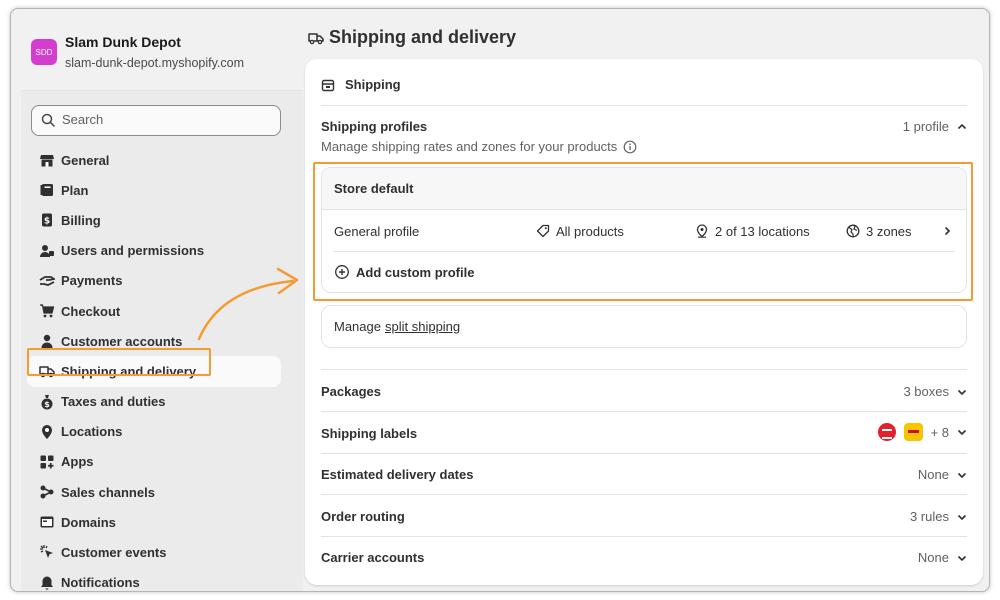 The image size is (1000, 600). I want to click on carrier-accounts-title: Carrier accounts, so click(373, 557).